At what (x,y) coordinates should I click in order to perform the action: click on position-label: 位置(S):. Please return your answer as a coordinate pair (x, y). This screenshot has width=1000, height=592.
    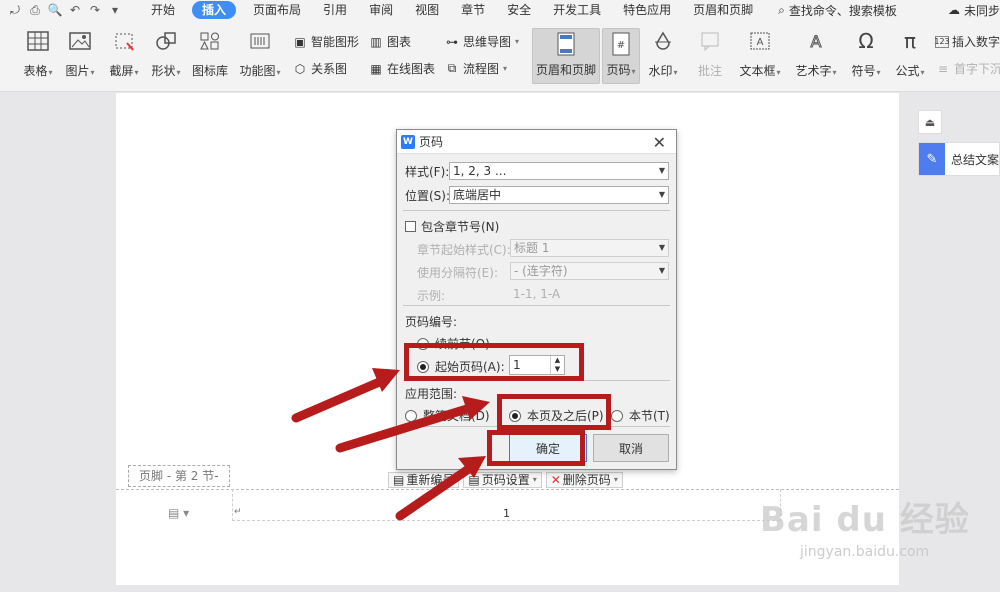
    Looking at the image, I should click on (428, 196).